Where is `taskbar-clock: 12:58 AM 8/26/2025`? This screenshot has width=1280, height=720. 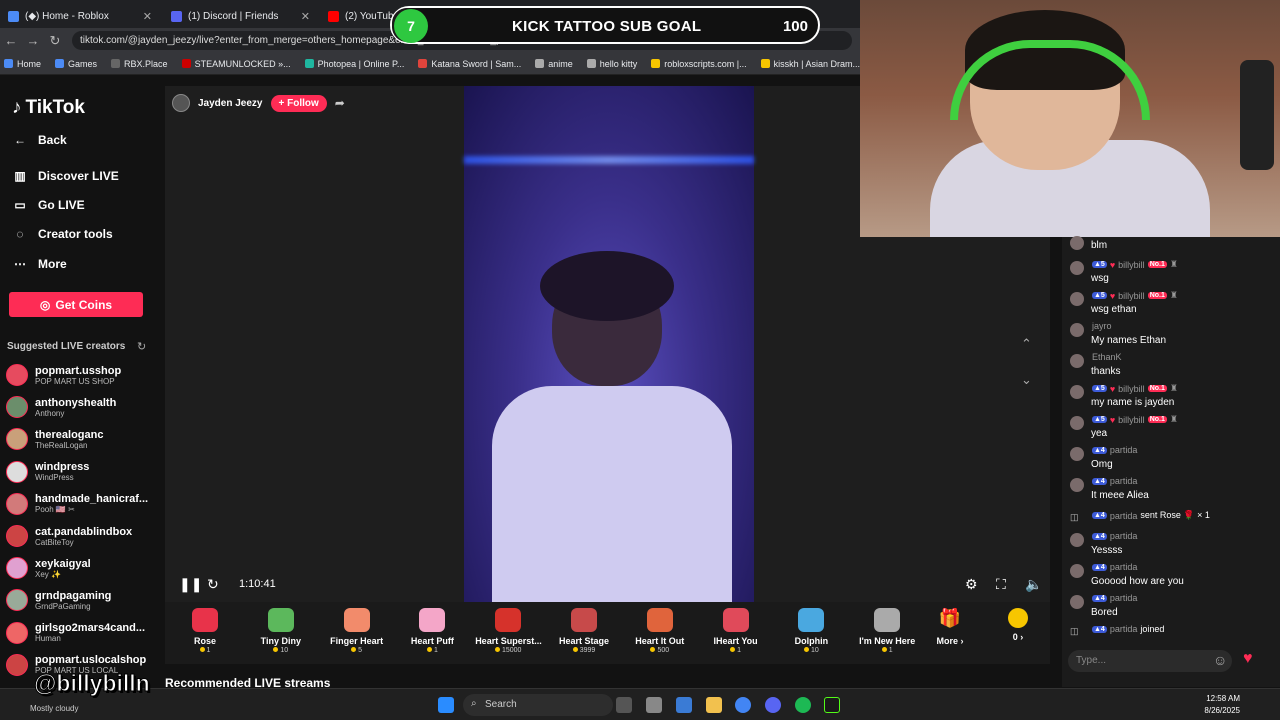
taskbar-clock: 12:58 AM 8/26/2025 is located at coordinates (1222, 705).